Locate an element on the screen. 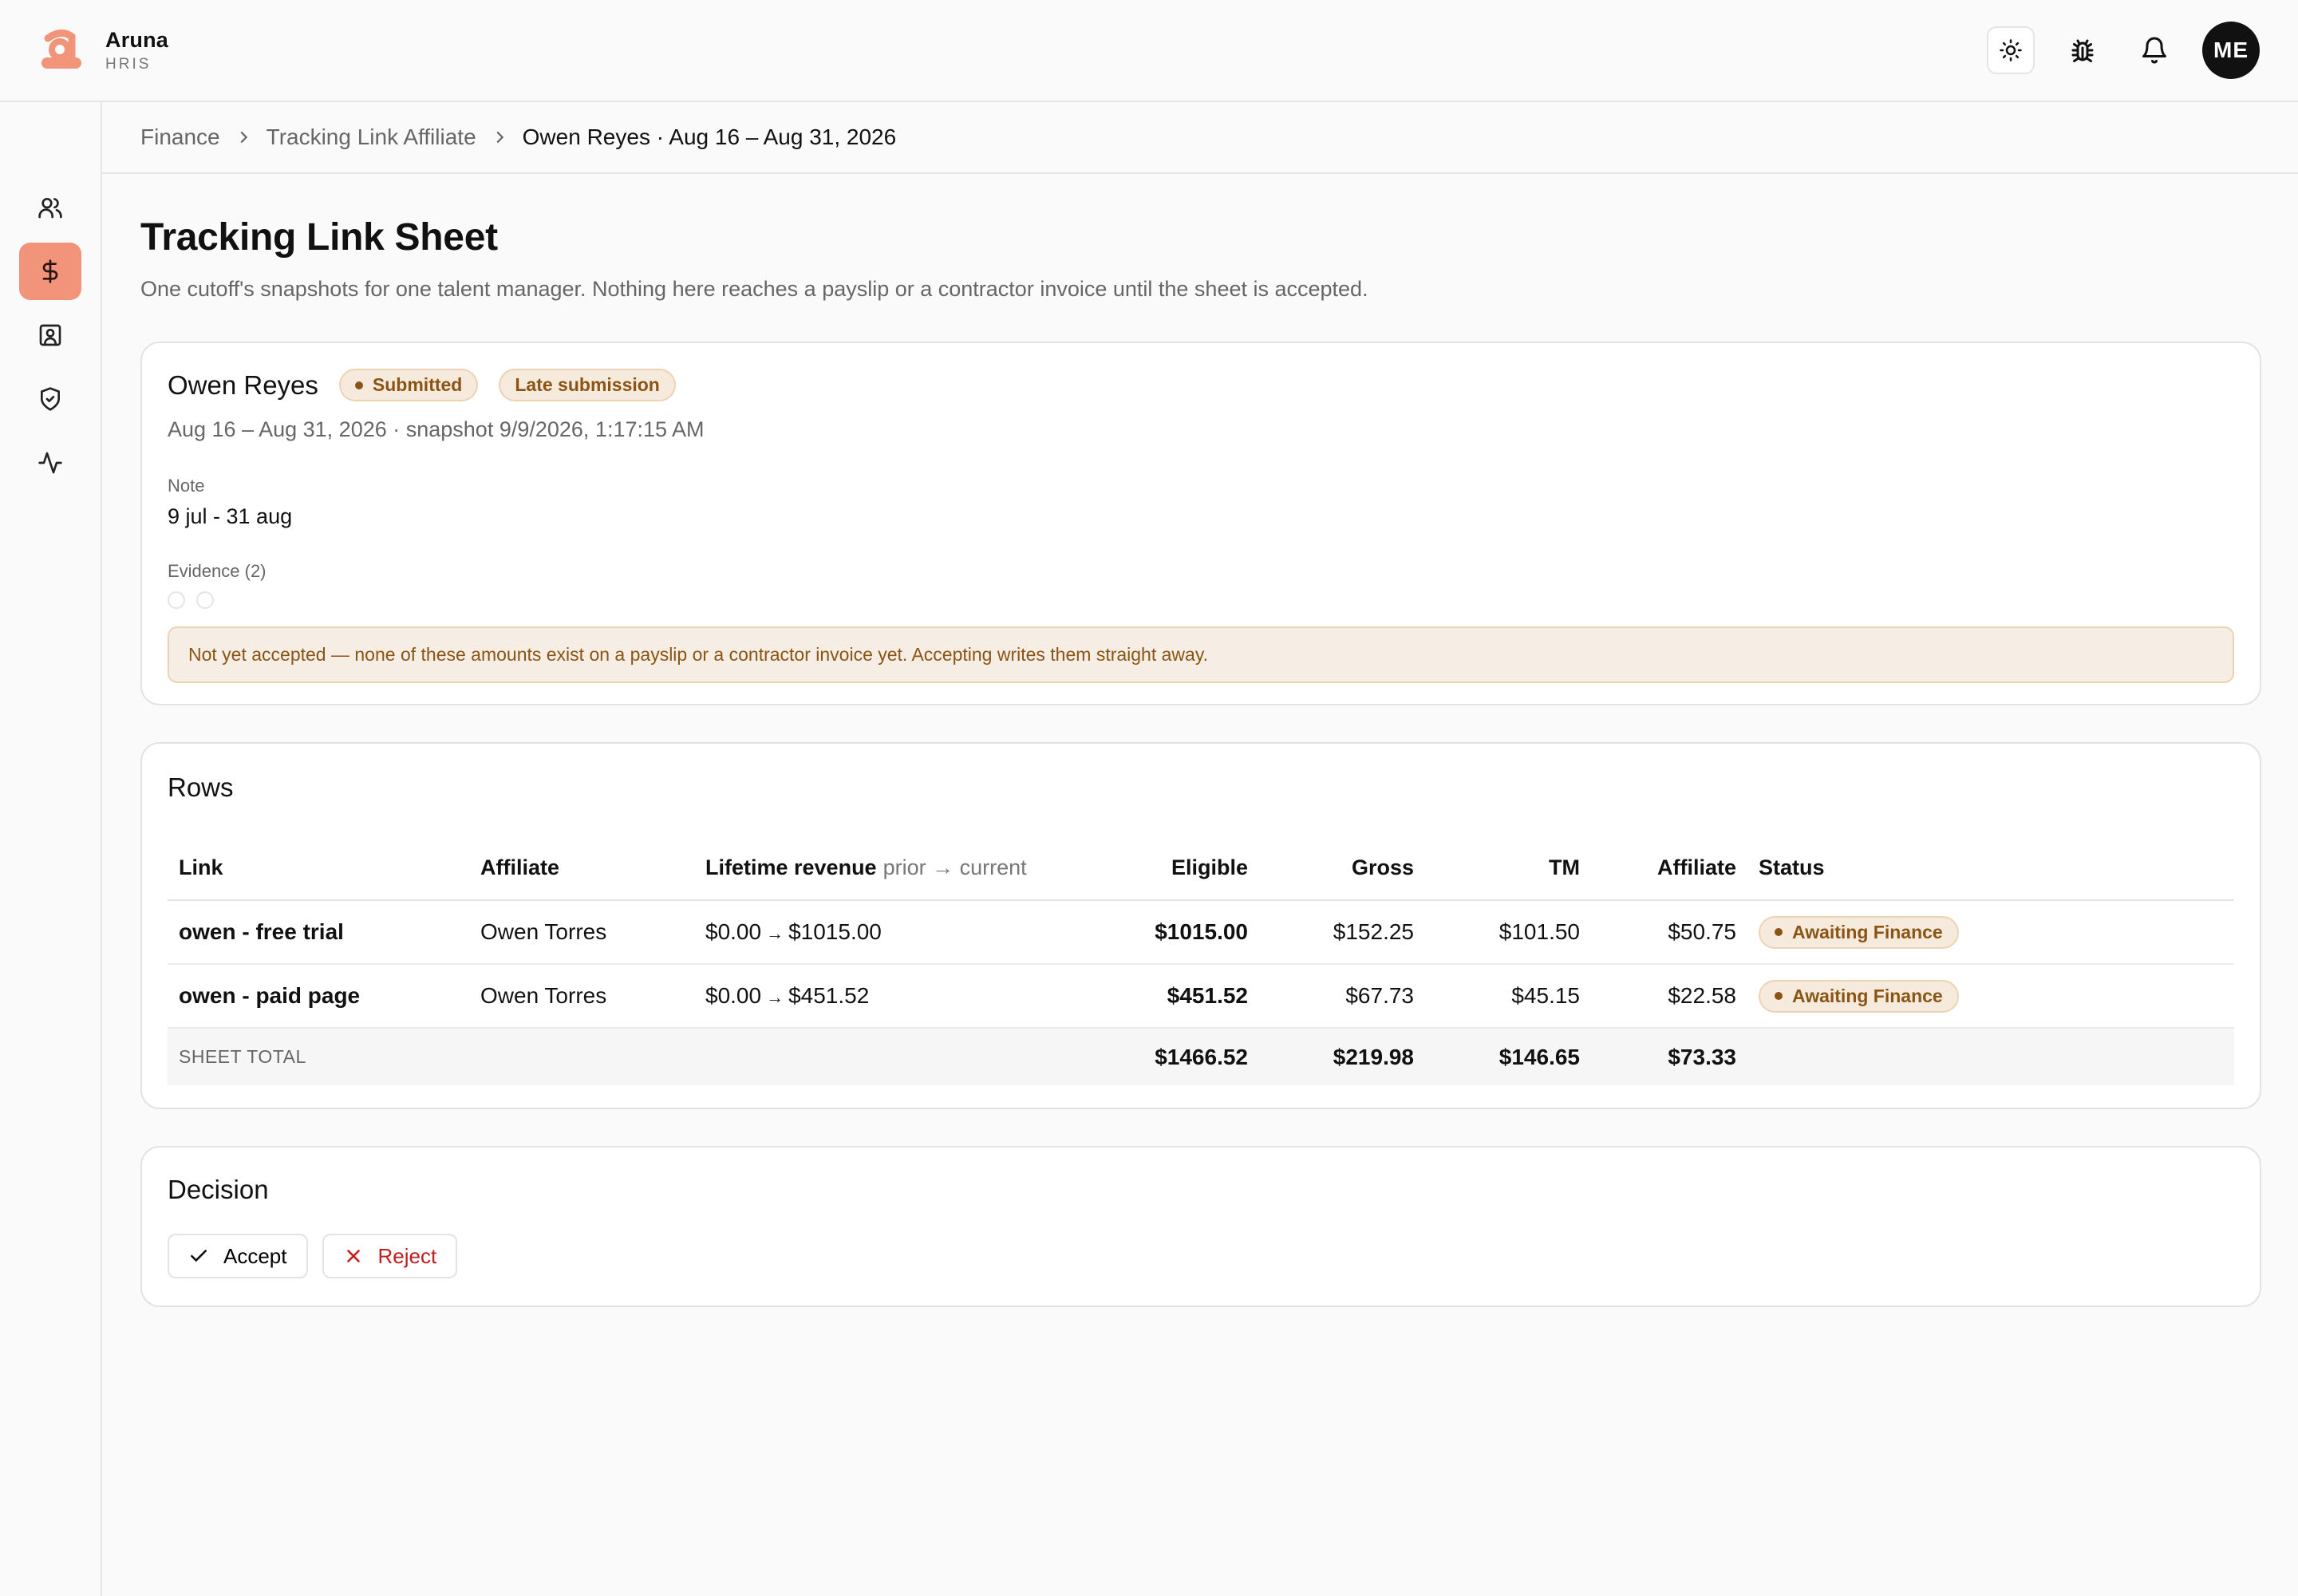 Image resolution: width=2298 pixels, height=1596 pixels. rows-title: Rows is located at coordinates (201, 787).